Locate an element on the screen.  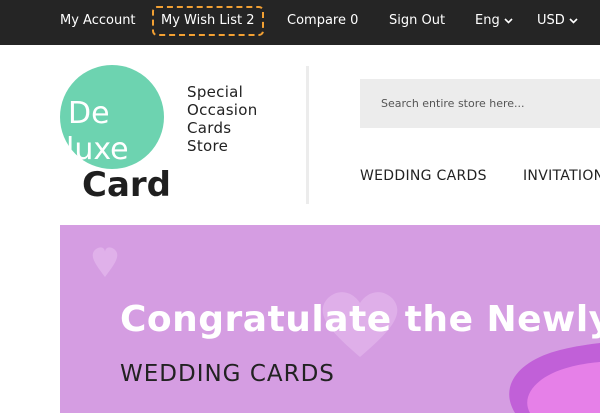
currency-switcher: USD is located at coordinates (557, 22).